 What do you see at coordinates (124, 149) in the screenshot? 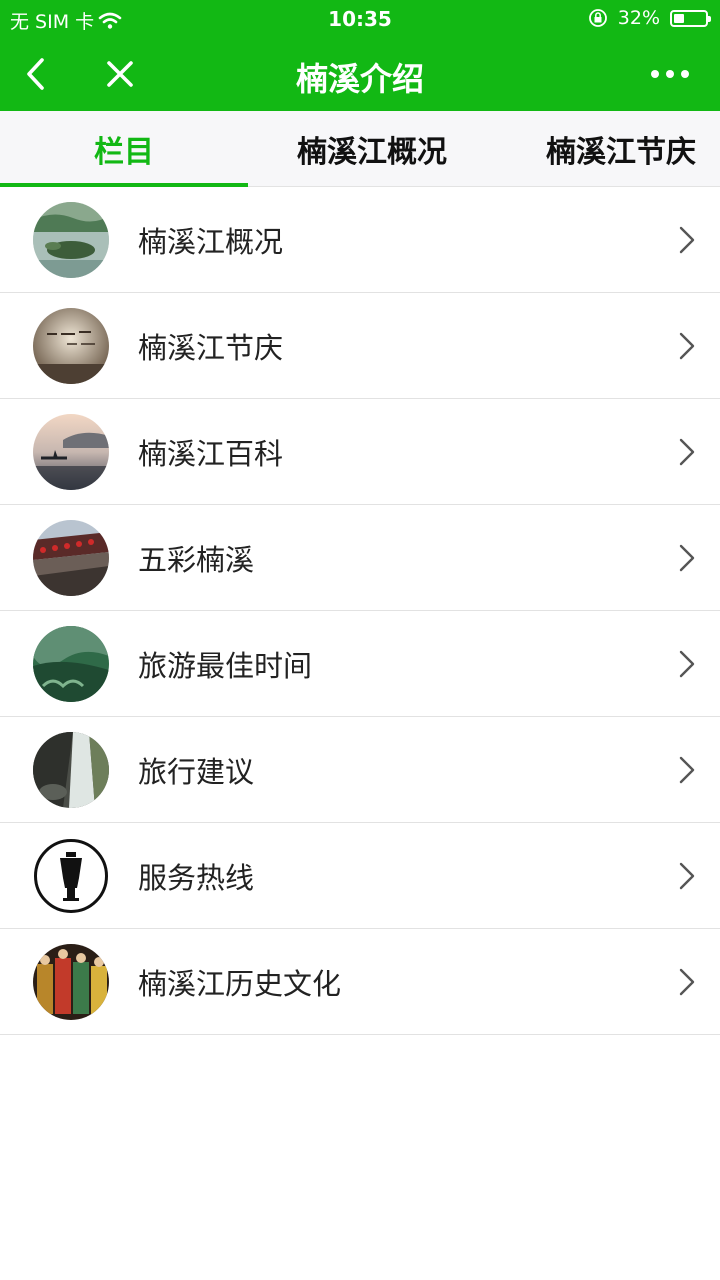
I see `tab-columns: 栏目` at bounding box center [124, 149].